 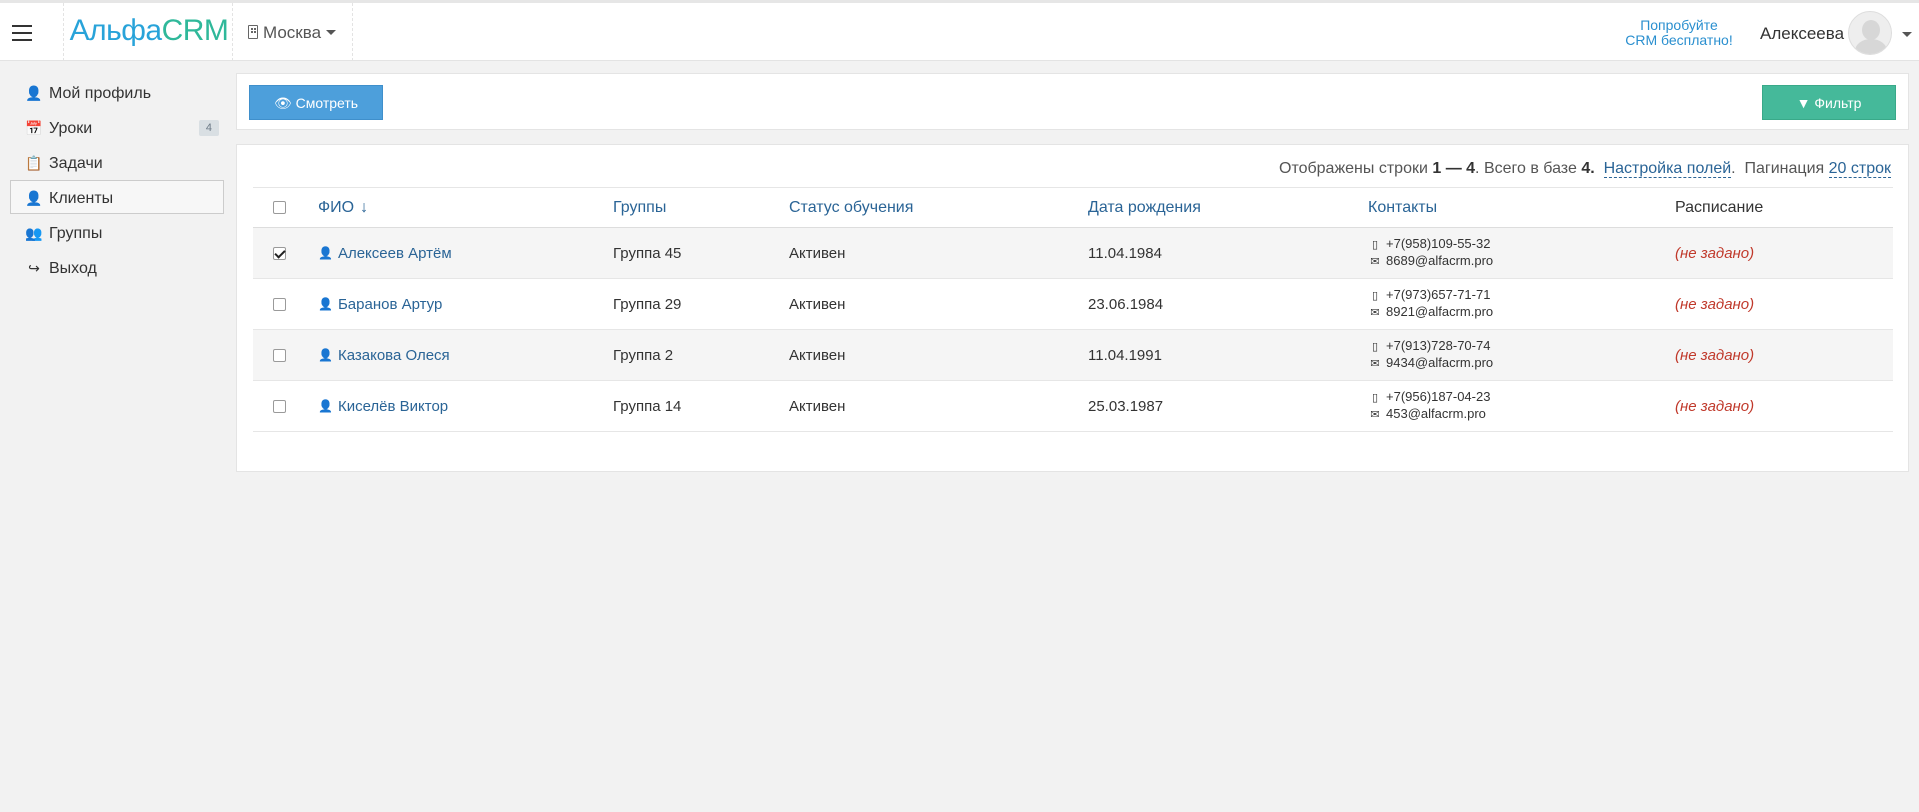 I want to click on email-line: ✉ 453@alfacrm.pro, so click(x=1427, y=414).